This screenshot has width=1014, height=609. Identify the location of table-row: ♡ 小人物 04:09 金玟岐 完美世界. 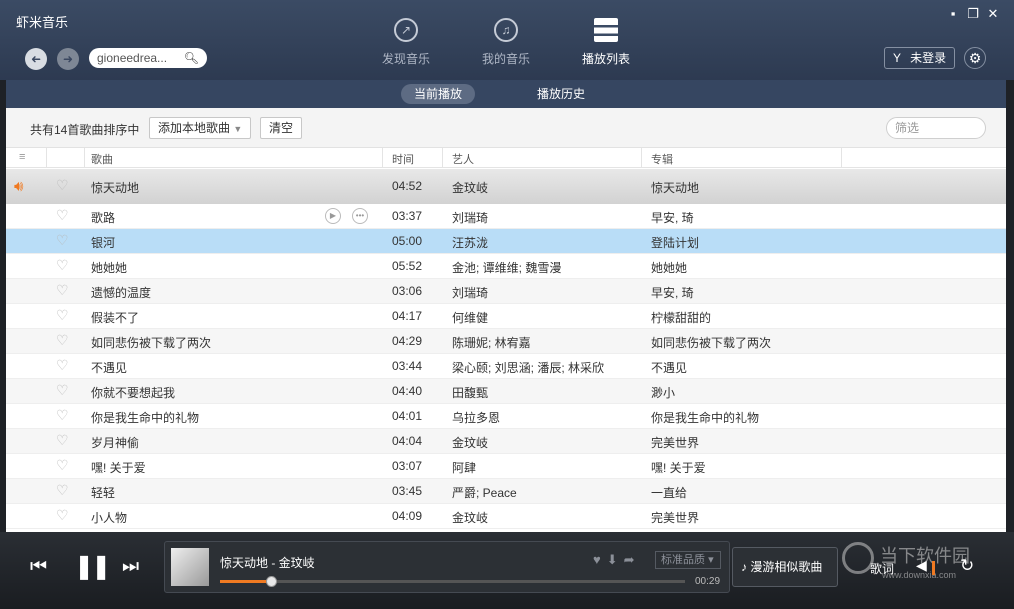
(506, 516).